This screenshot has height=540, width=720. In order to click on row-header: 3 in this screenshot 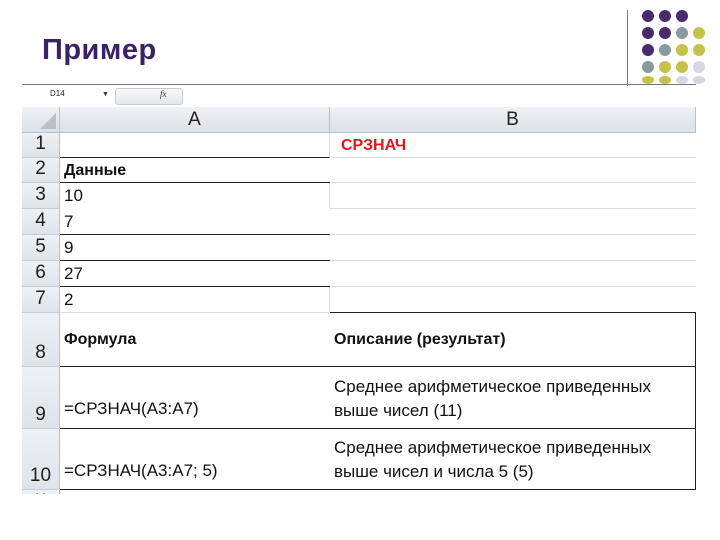, I will do `click(41, 196)`.